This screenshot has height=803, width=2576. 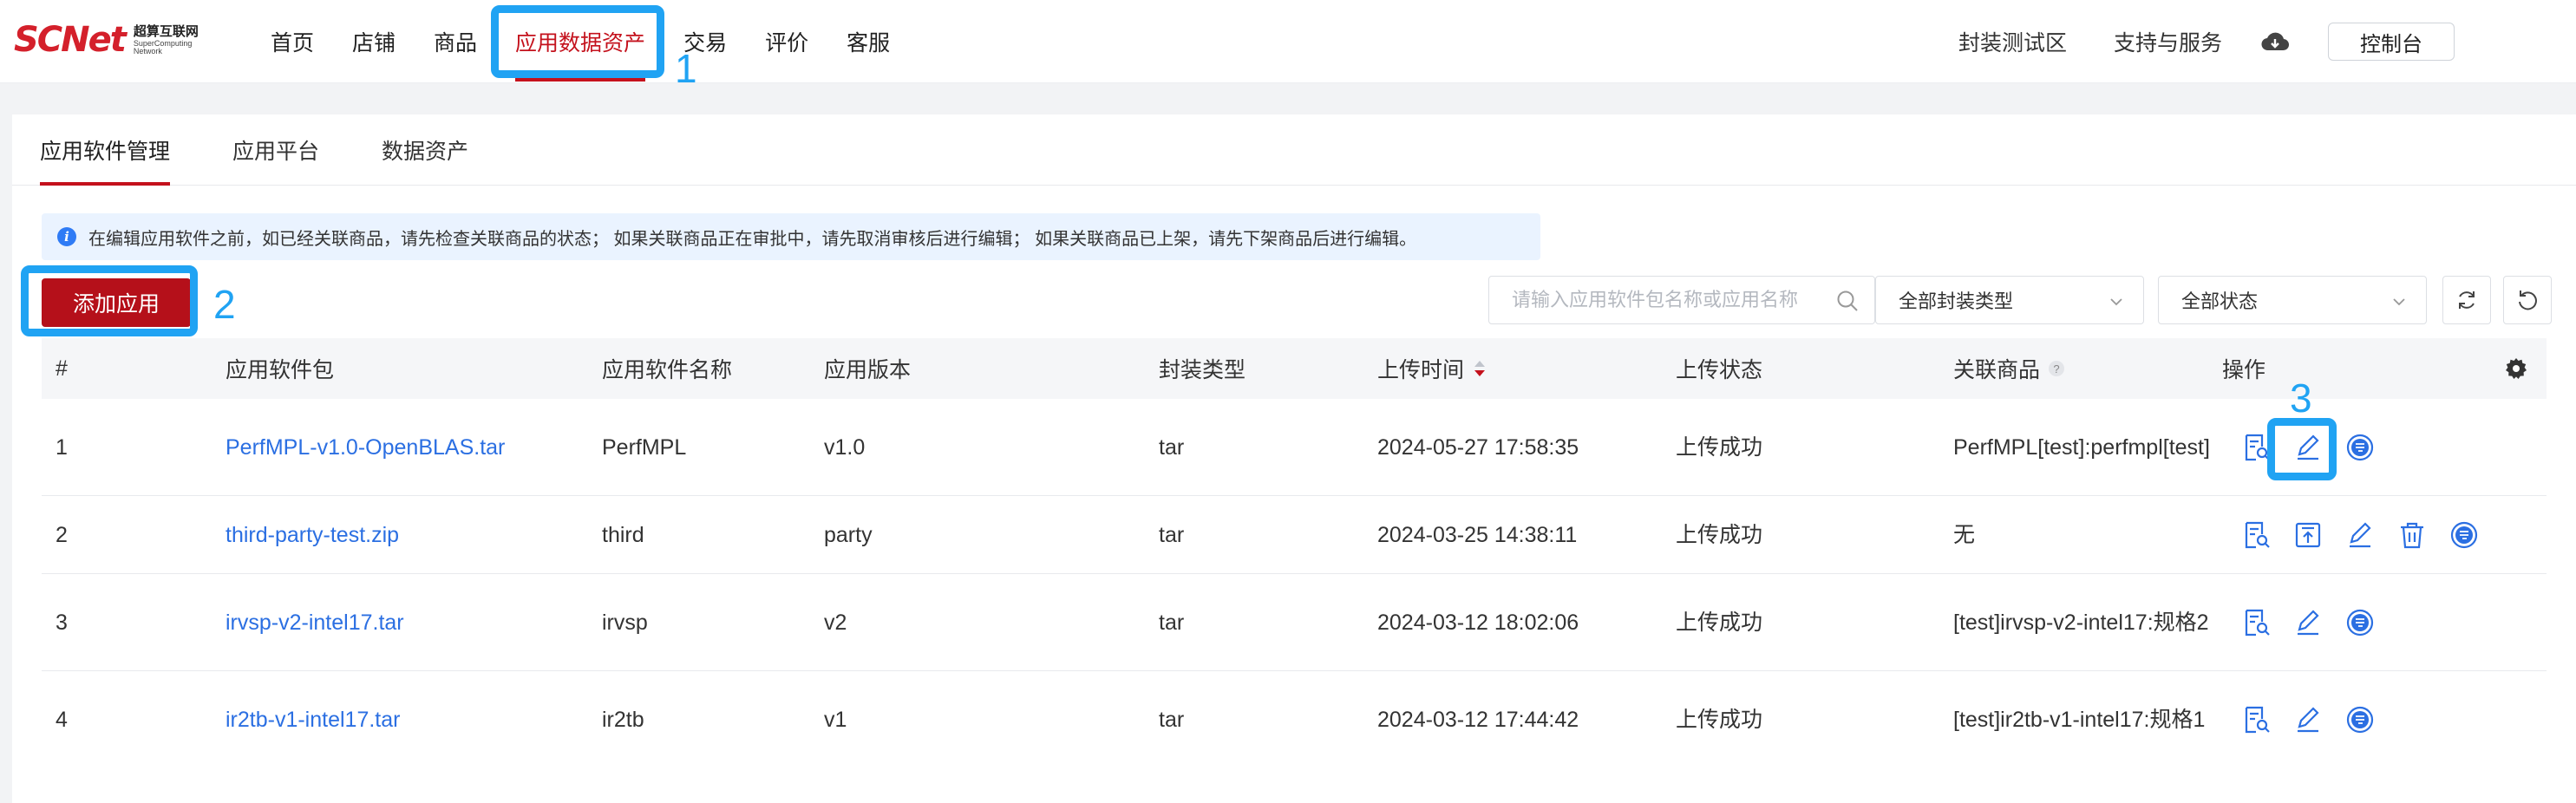 I want to click on cell-name: PerfMPL, so click(x=644, y=447).